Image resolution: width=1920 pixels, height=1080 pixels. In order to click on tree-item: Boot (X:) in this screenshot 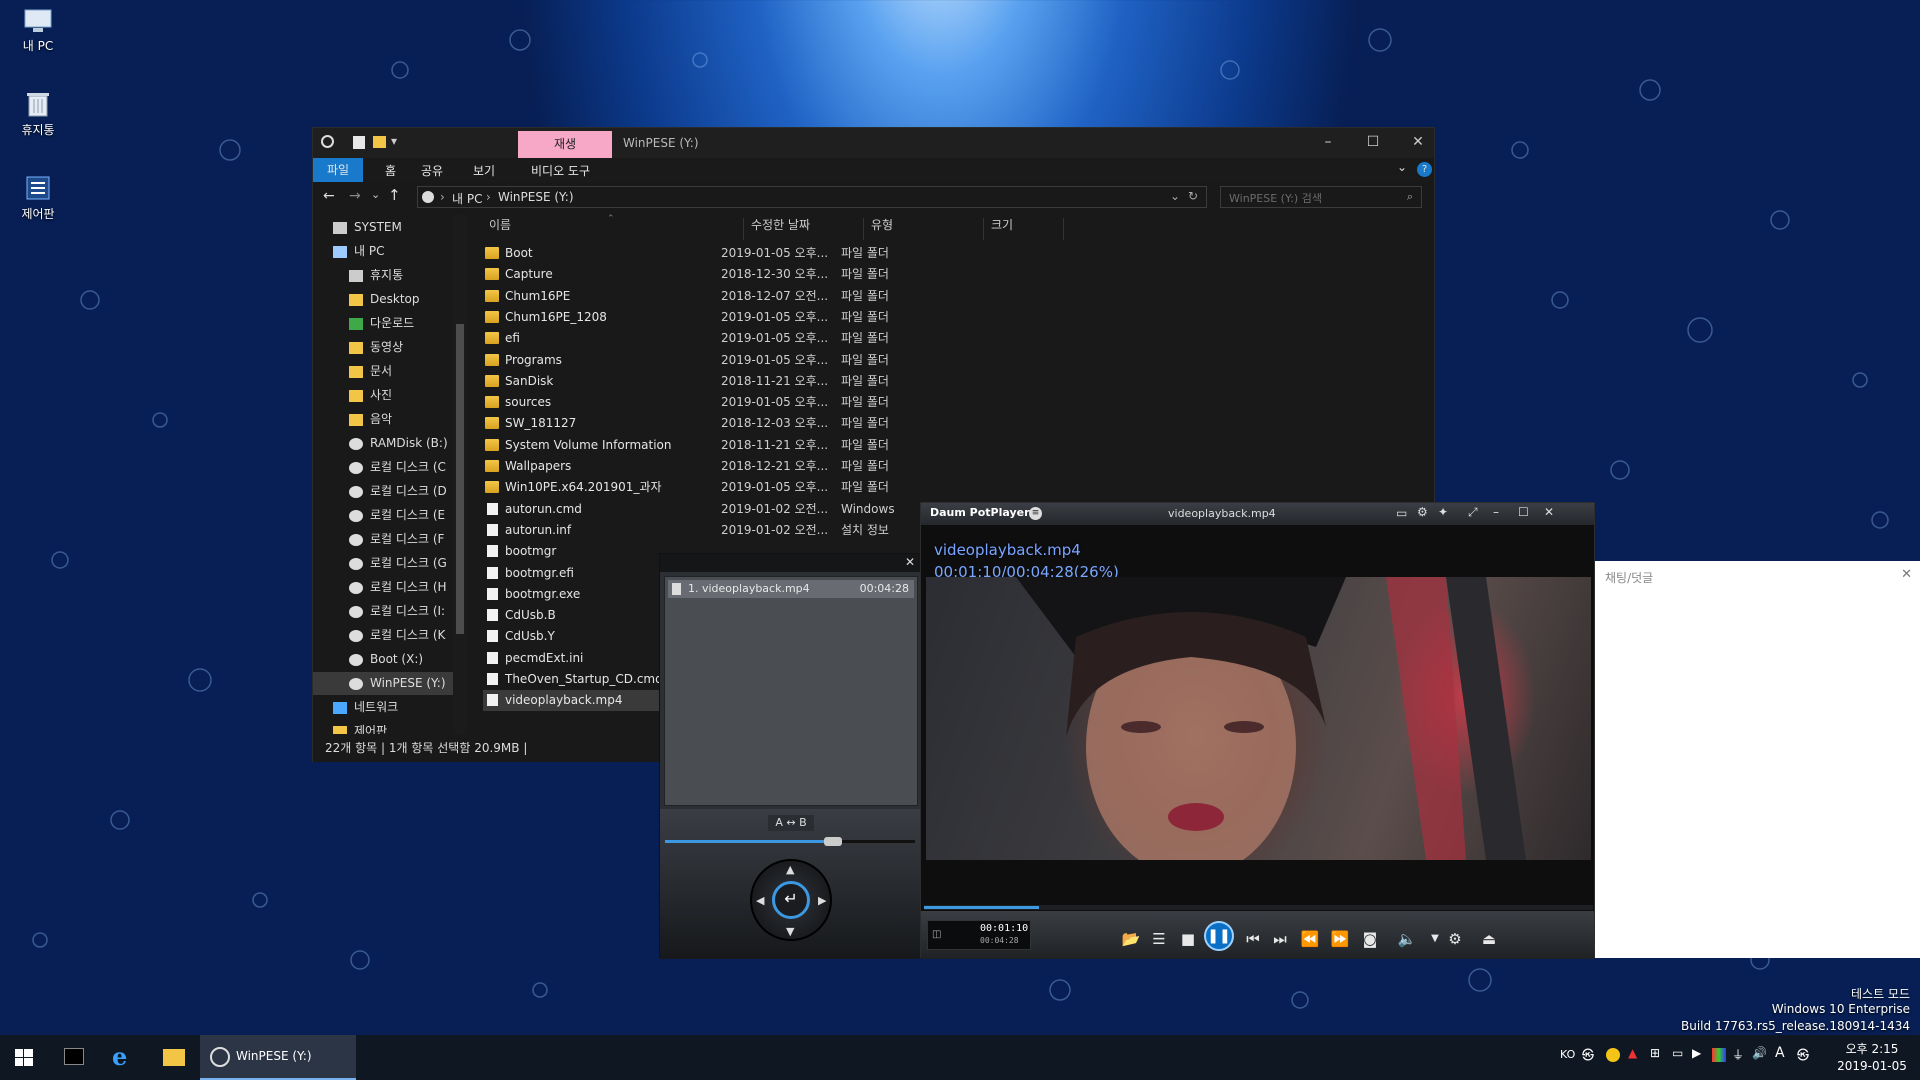, I will do `click(383, 659)`.